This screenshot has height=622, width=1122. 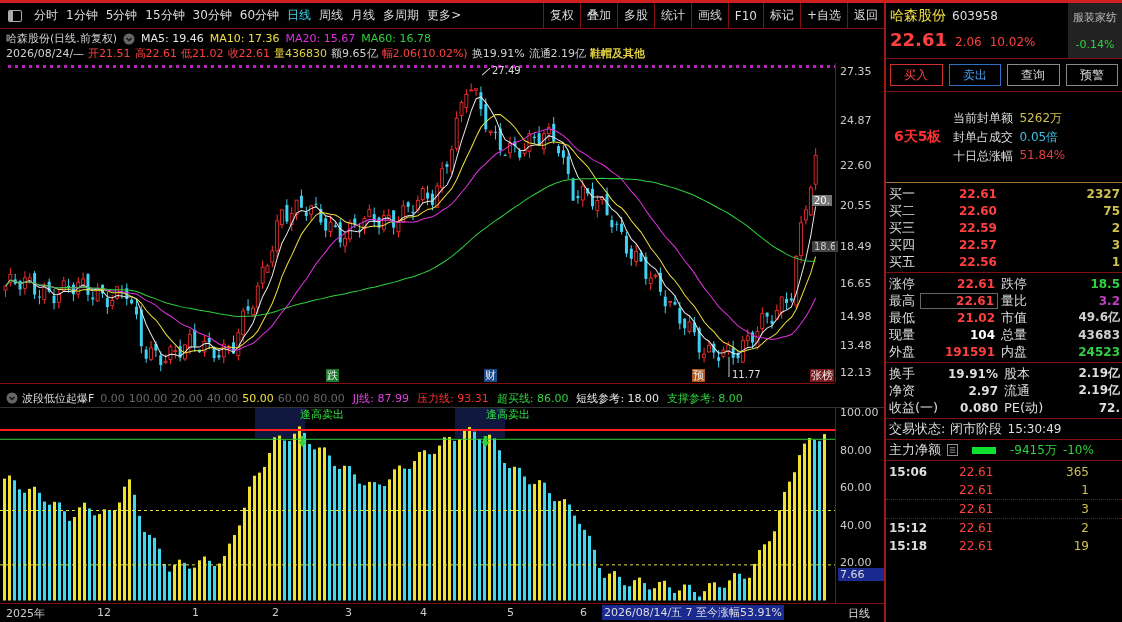 I want to click on high-price-label: 27.49, so click(x=506, y=70).